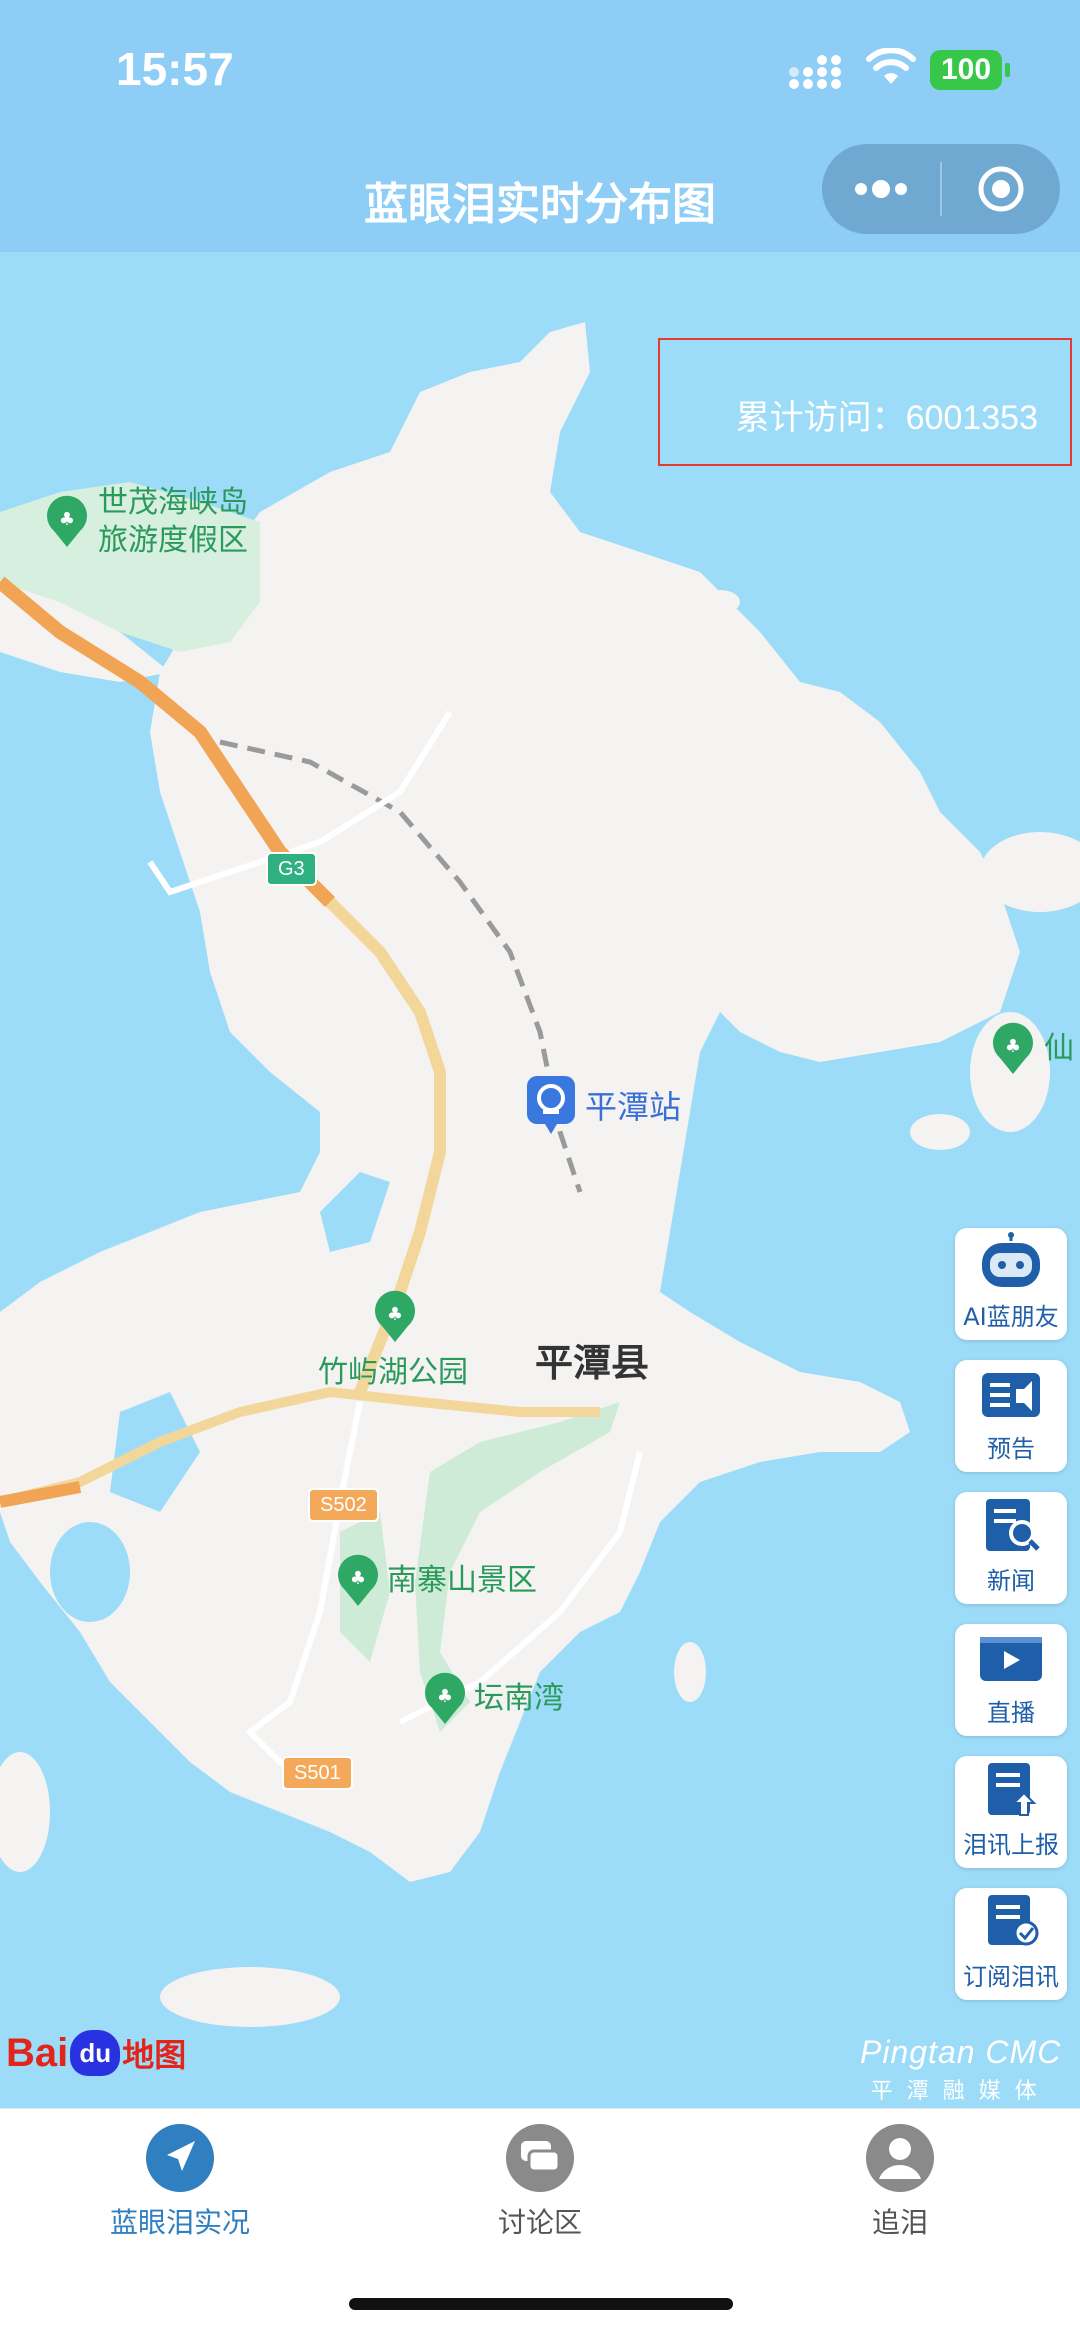  I want to click on poi-shimao-line1: 世茂海峡岛, so click(173, 502).